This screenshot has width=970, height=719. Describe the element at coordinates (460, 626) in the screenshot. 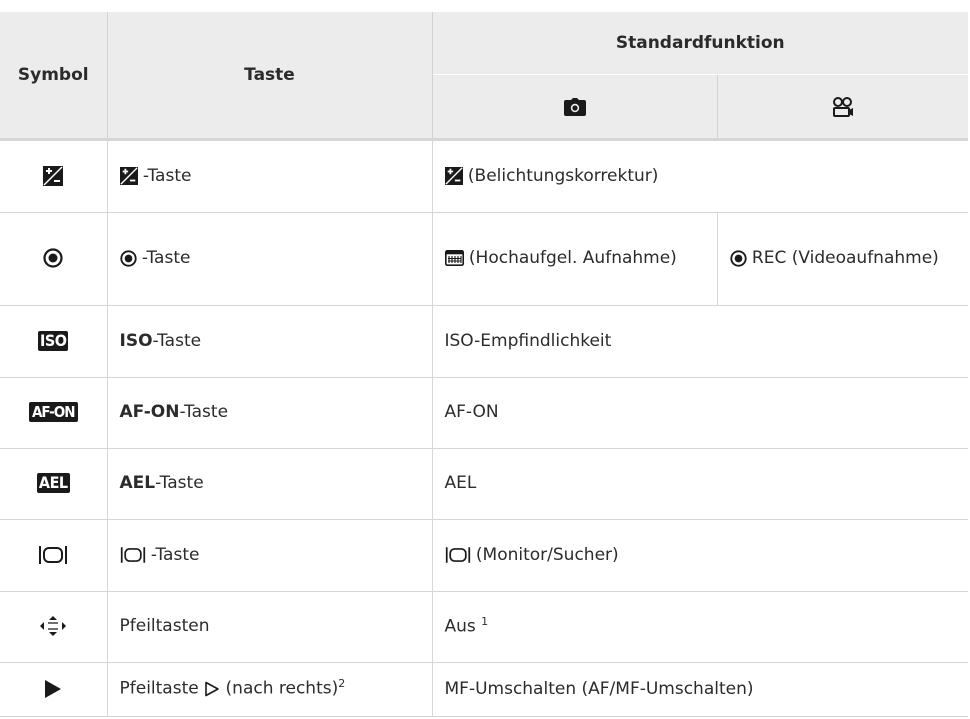

I see `function-label: Aus` at that location.